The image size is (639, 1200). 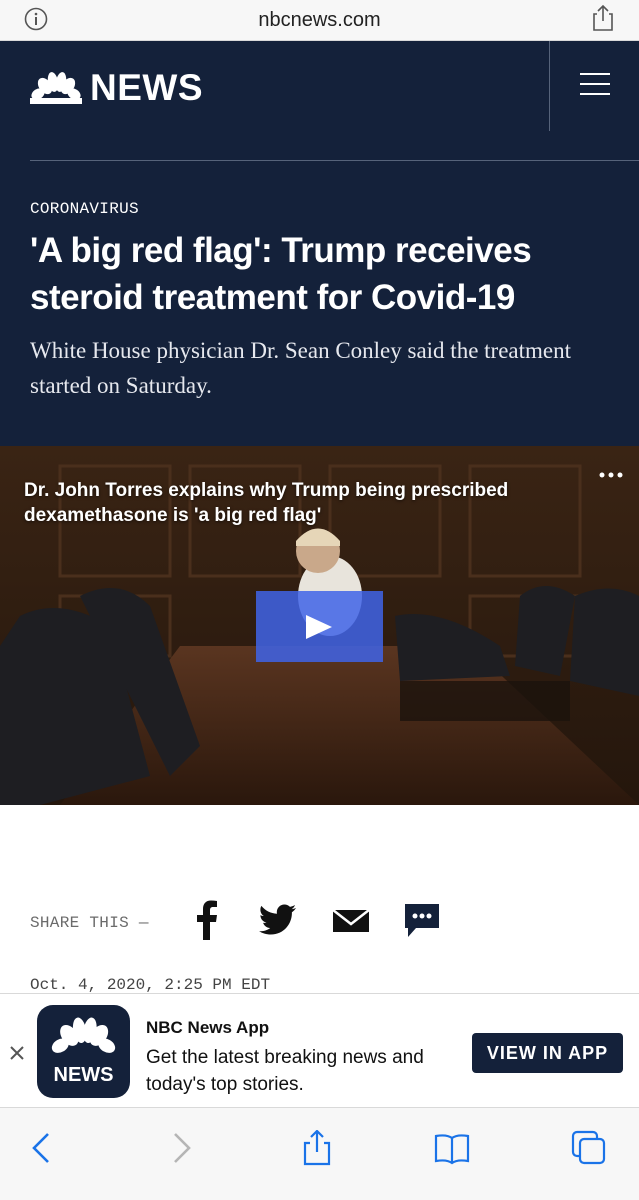 I want to click on email-icon, so click(x=351, y=920).